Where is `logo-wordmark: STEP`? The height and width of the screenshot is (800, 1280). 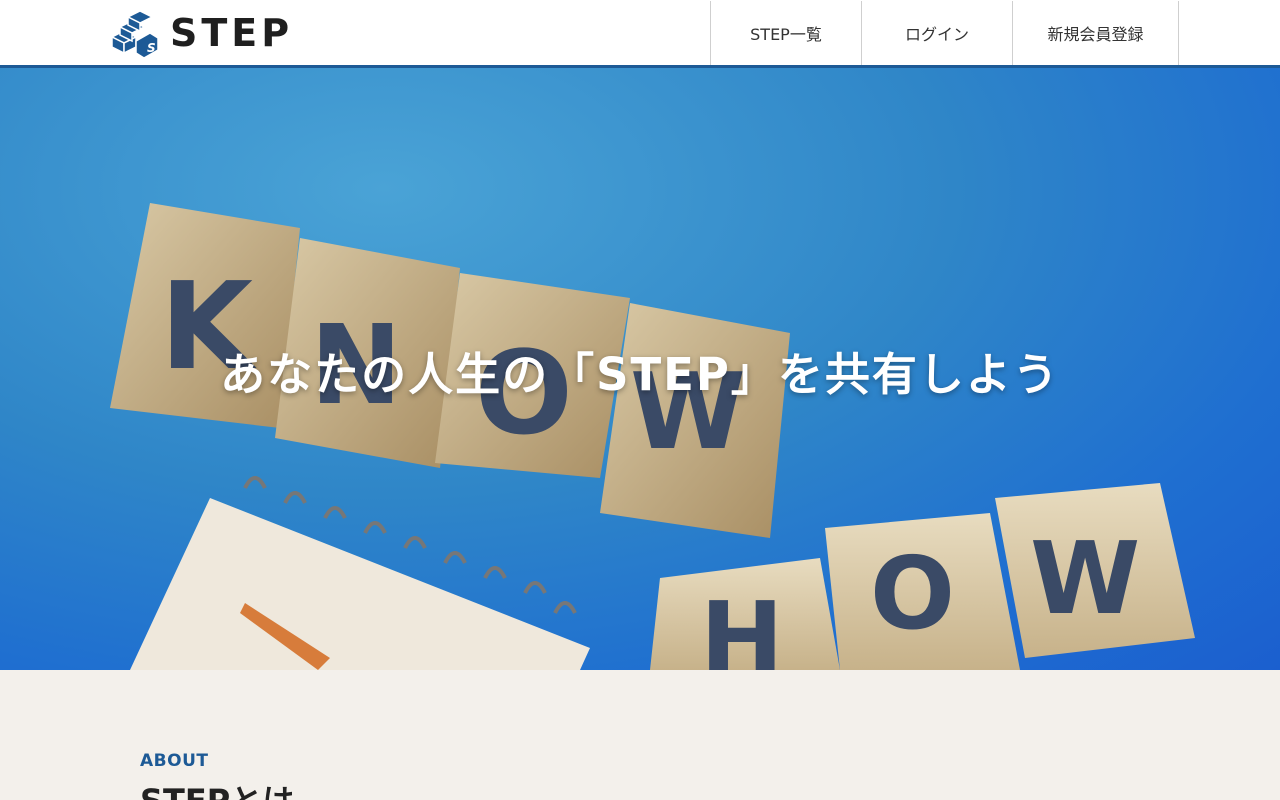 logo-wordmark: STEP is located at coordinates (232, 33).